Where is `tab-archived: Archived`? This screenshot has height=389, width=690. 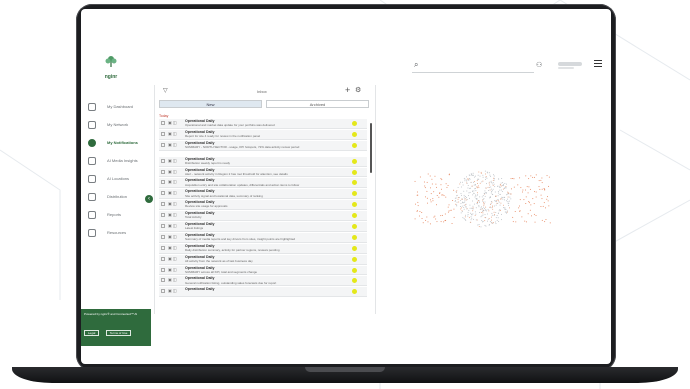
tab-archived: Archived is located at coordinates (317, 104).